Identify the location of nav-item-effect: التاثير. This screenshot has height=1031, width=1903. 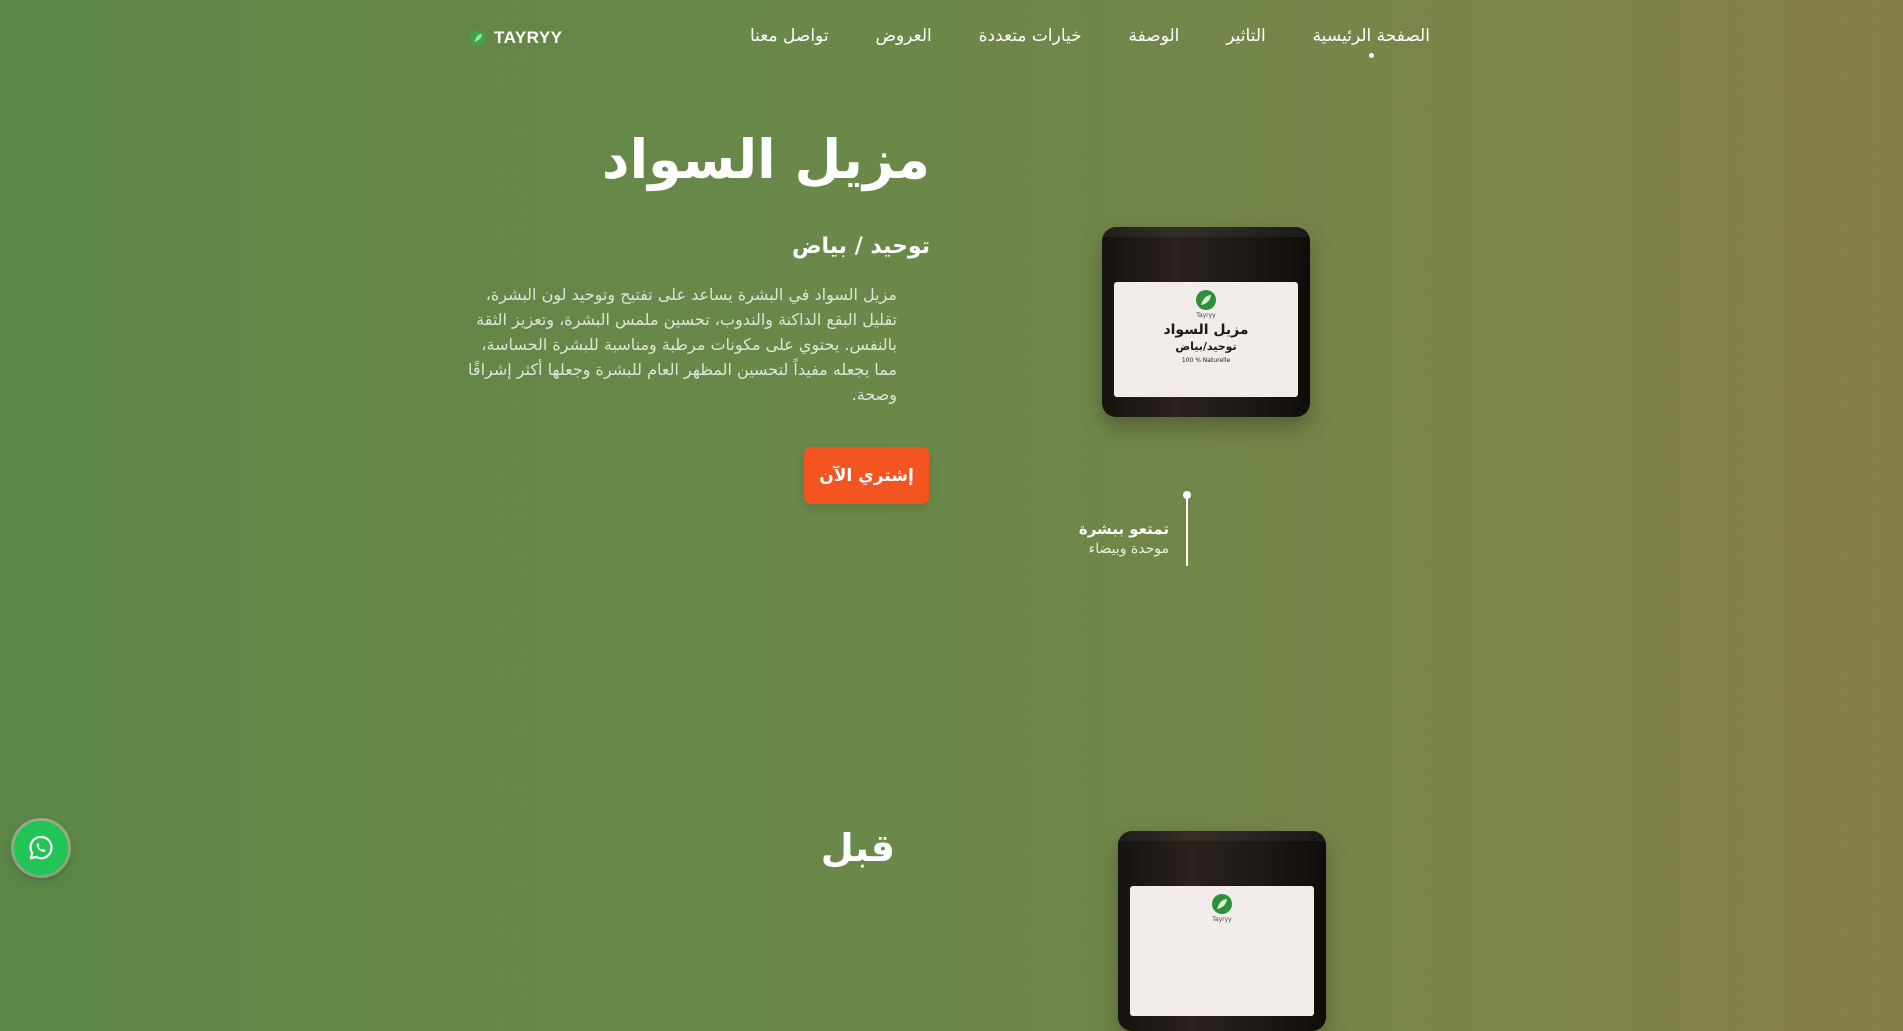
(1245, 36).